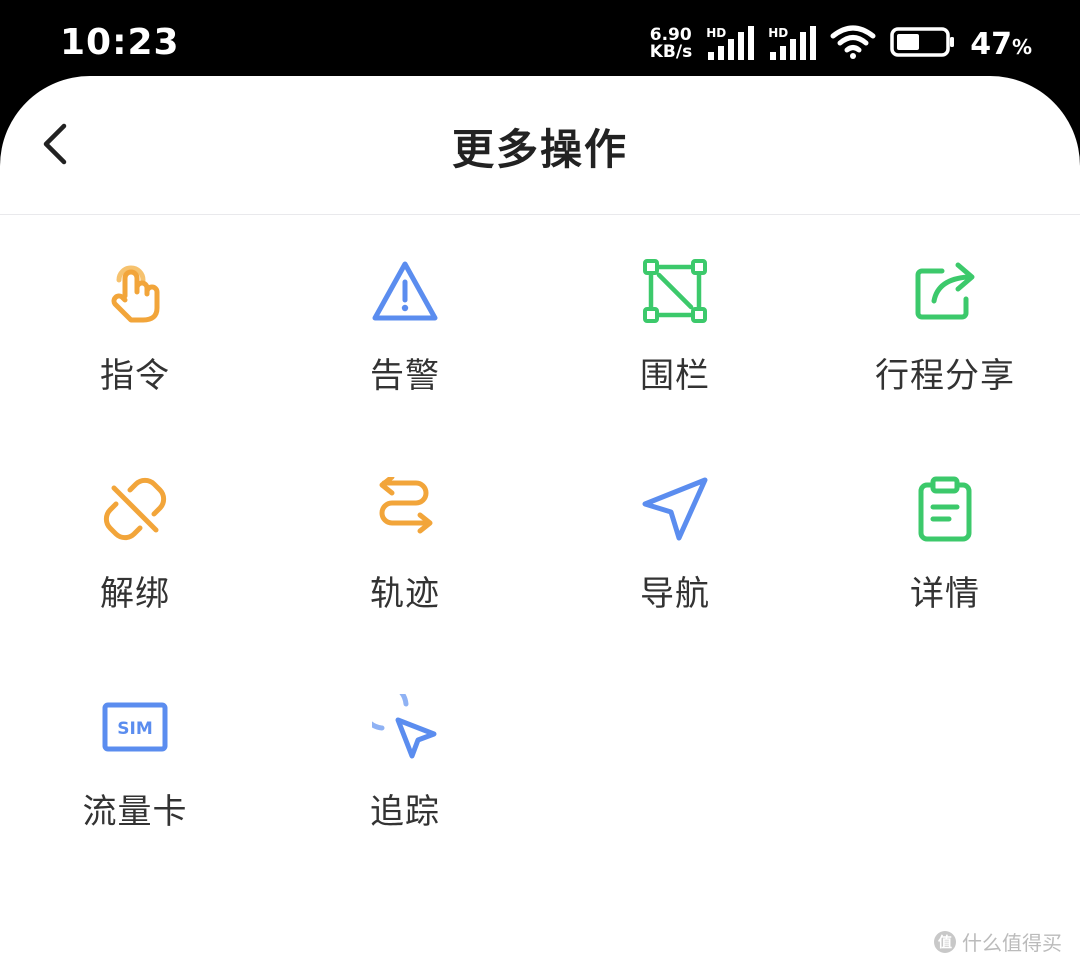 This screenshot has width=1080, height=966. I want to click on action-track: 轨迹, so click(405, 583).